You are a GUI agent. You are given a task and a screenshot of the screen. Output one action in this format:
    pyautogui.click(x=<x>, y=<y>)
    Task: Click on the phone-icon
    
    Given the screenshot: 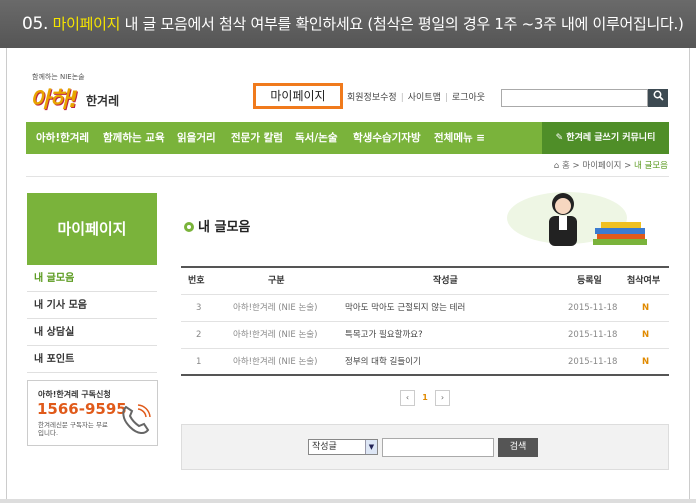 What is the action you would take?
    pyautogui.click(x=135, y=423)
    